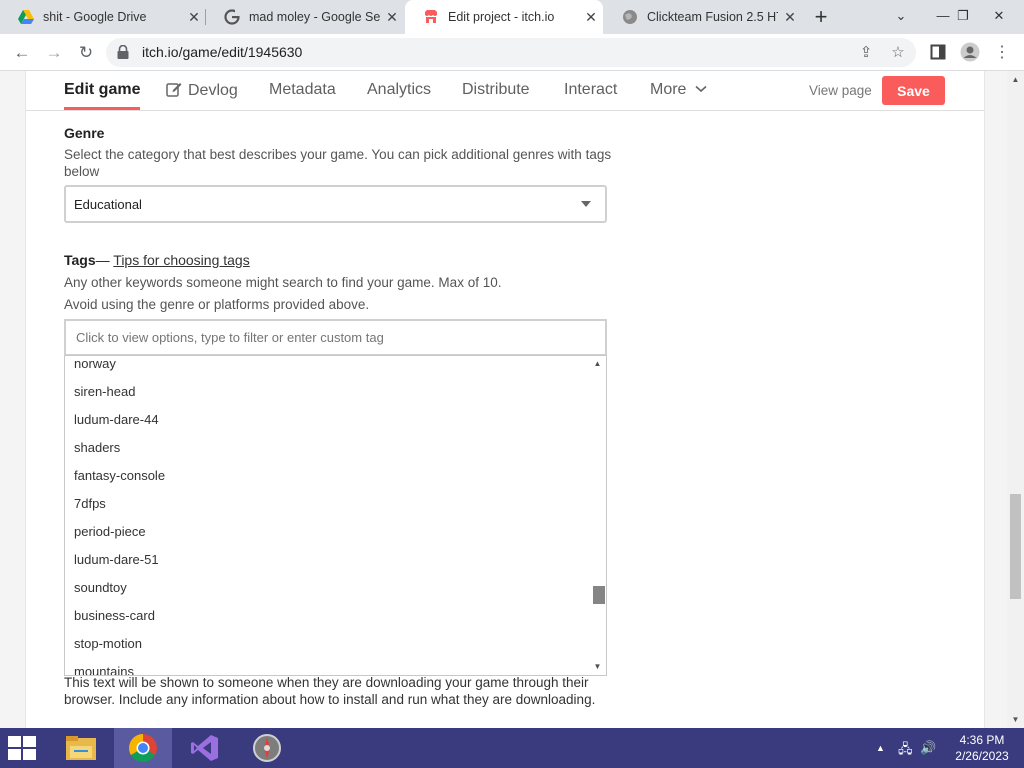 The image size is (1024, 768). I want to click on google-icon, so click(232, 17).